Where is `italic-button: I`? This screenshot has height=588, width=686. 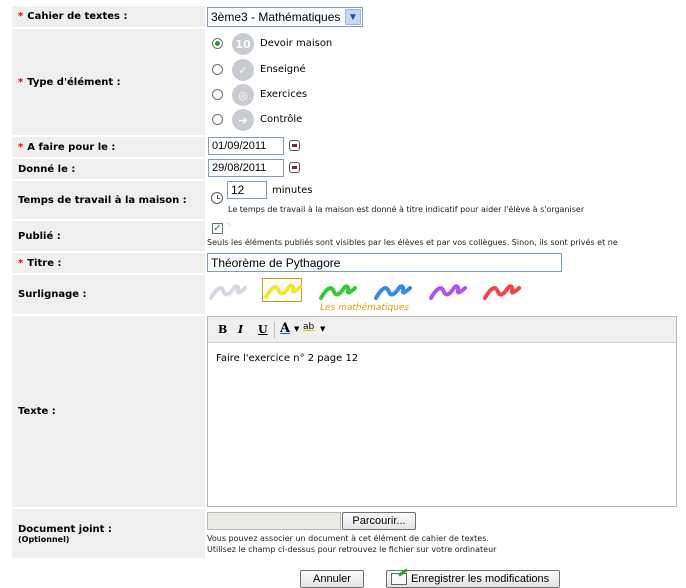
italic-button: I is located at coordinates (240, 329).